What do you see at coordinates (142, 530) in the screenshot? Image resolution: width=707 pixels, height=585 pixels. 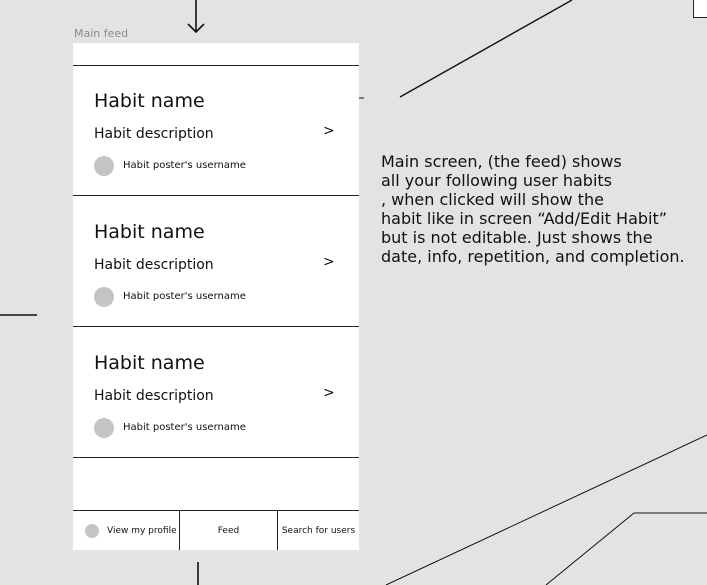 I see `nav-view-profile-label: View my profile` at bounding box center [142, 530].